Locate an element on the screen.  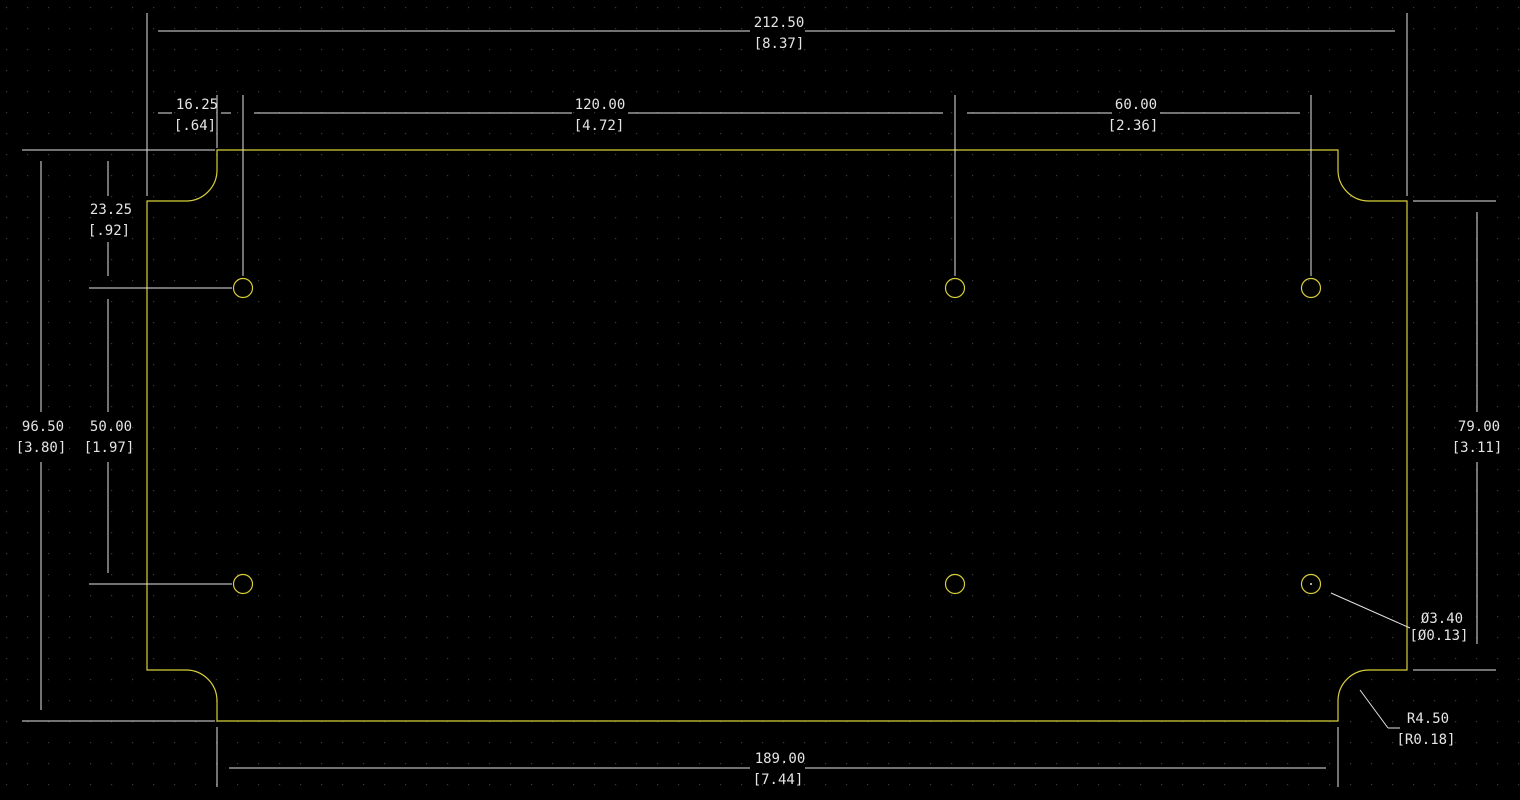
dim-inner-width-mm: 189.00 is located at coordinates (780, 759).